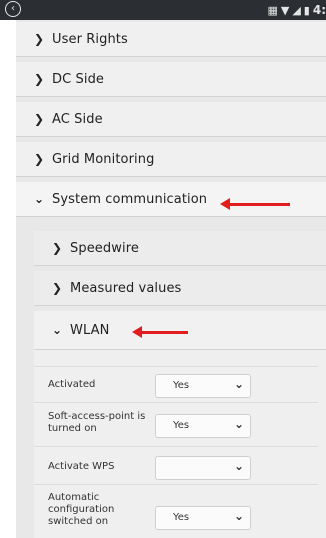 This screenshot has height=538, width=326. Describe the element at coordinates (104, 248) in the screenshot. I see `submenu-item-label: Speedwire` at that location.